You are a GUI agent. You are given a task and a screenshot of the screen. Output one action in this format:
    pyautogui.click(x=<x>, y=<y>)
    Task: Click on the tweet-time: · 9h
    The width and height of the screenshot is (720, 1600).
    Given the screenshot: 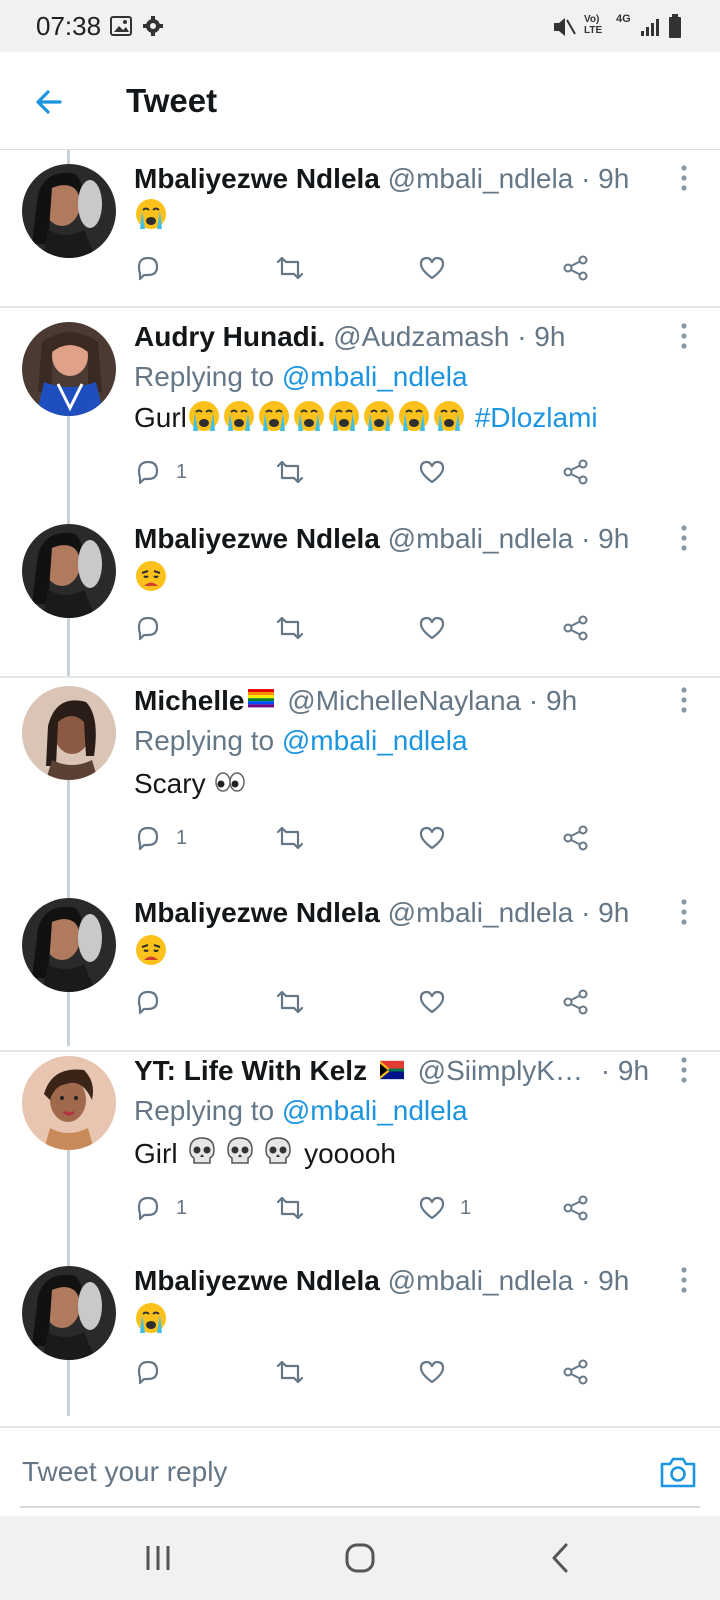 What is the action you would take?
    pyautogui.click(x=625, y=1070)
    